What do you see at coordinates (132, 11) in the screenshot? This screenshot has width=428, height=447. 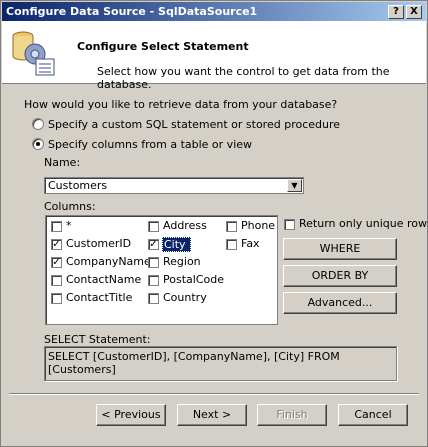 I see `window-title: Configure Data Source - SqlDataSource1` at bounding box center [132, 11].